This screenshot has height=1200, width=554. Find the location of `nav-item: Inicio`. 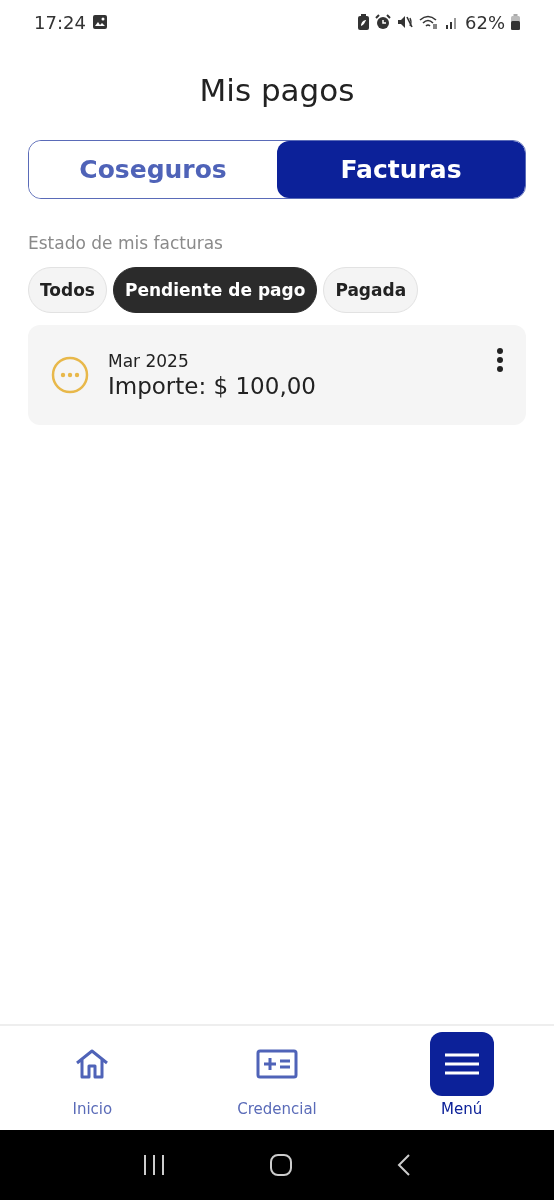

nav-item: Inicio is located at coordinates (92, 1081).